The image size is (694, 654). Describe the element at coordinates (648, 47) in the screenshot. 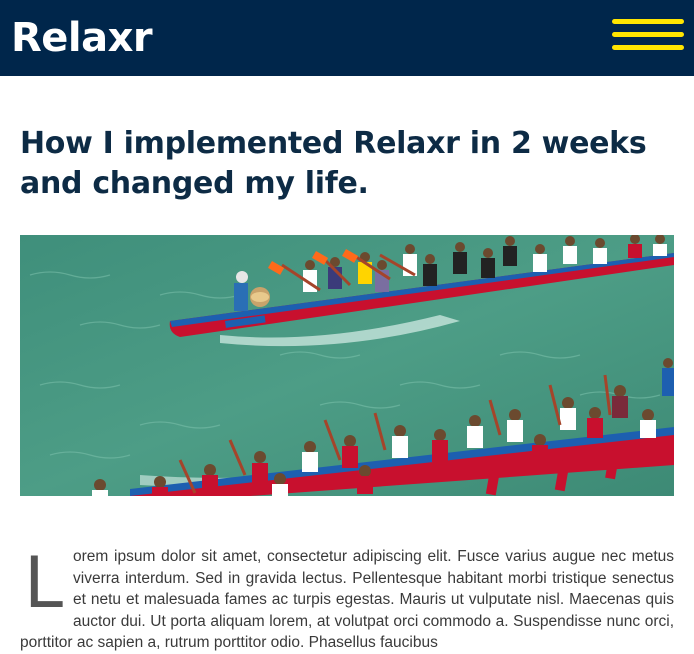

I see `menu-bar-bottom` at that location.